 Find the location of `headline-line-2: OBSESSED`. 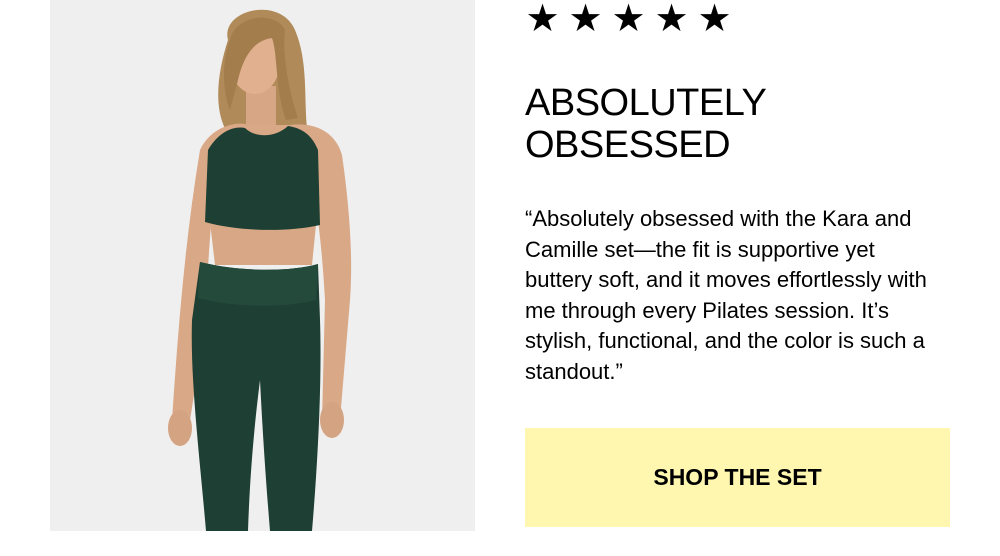

headline-line-2: OBSESSED is located at coordinates (628, 145).